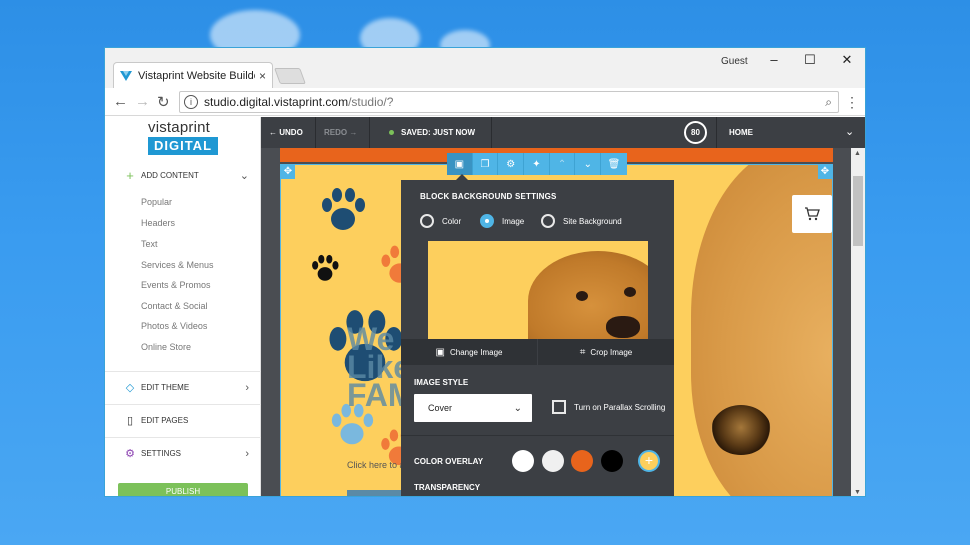 The width and height of the screenshot is (970, 545). What do you see at coordinates (183, 453) in the screenshot?
I see `settings-button: ⚙ SETTINGS ›` at bounding box center [183, 453].